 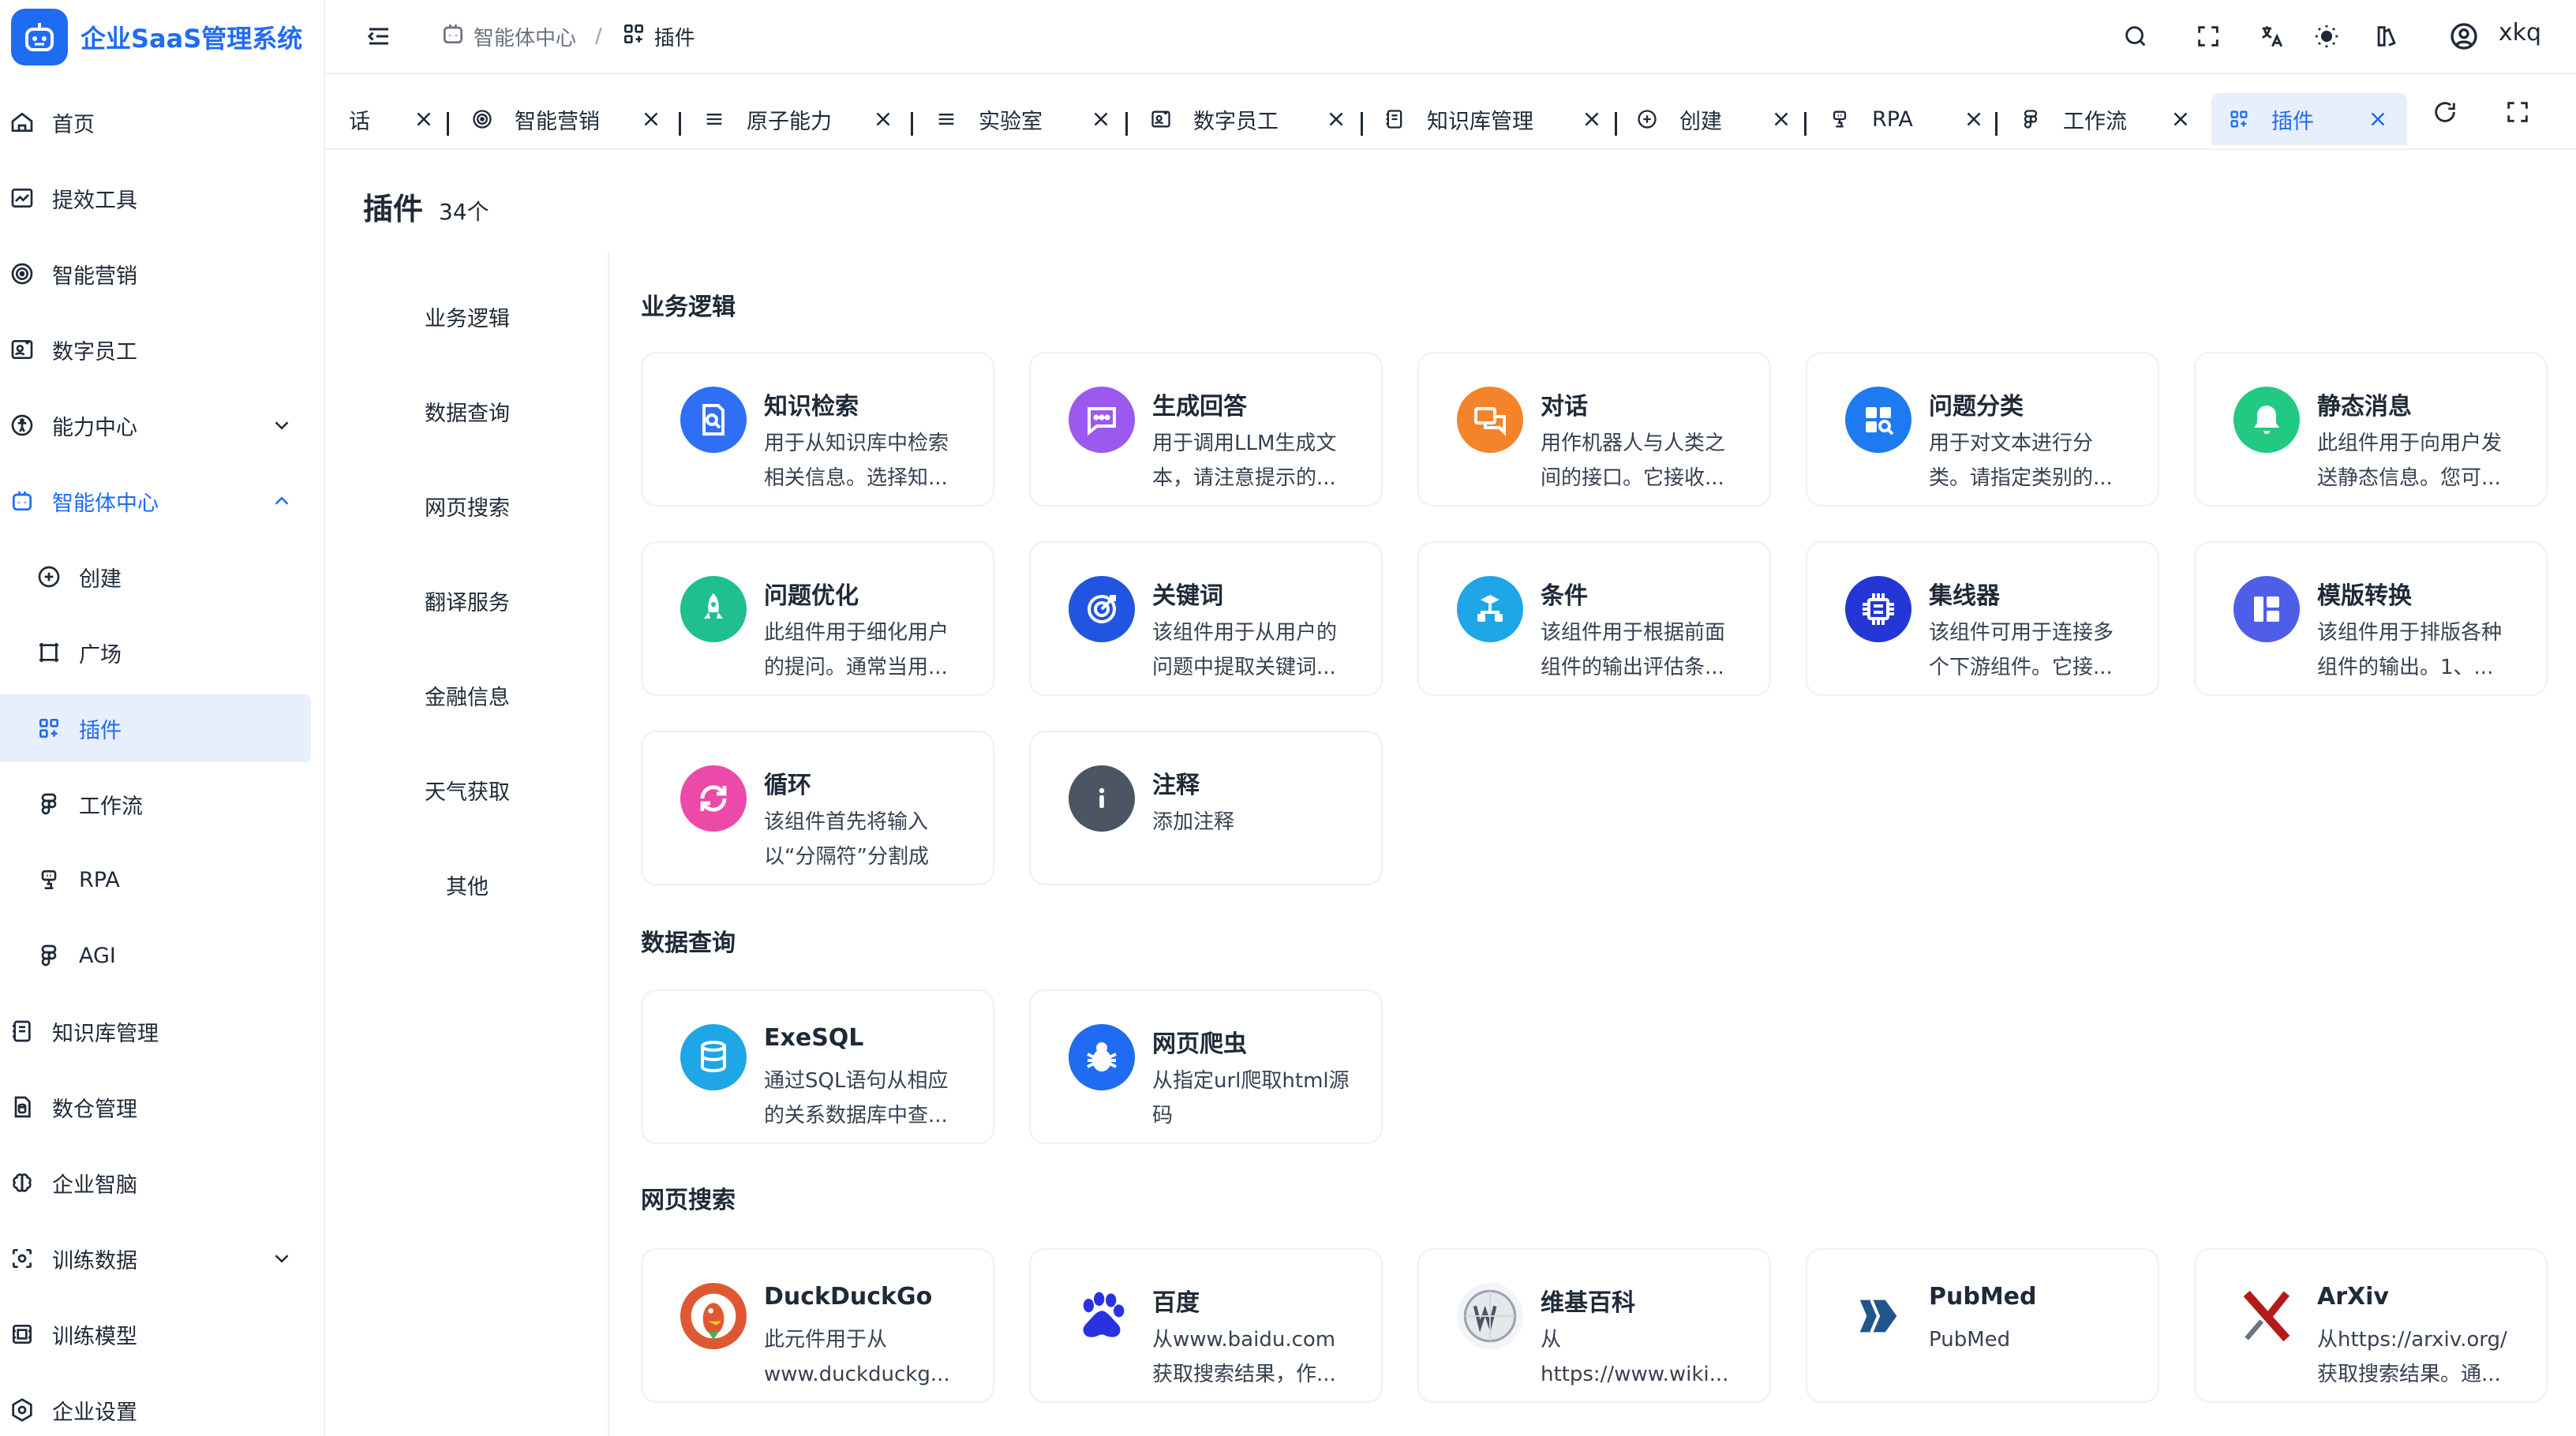 I want to click on app-logo: 企业SaaS管理系统, so click(x=162, y=37).